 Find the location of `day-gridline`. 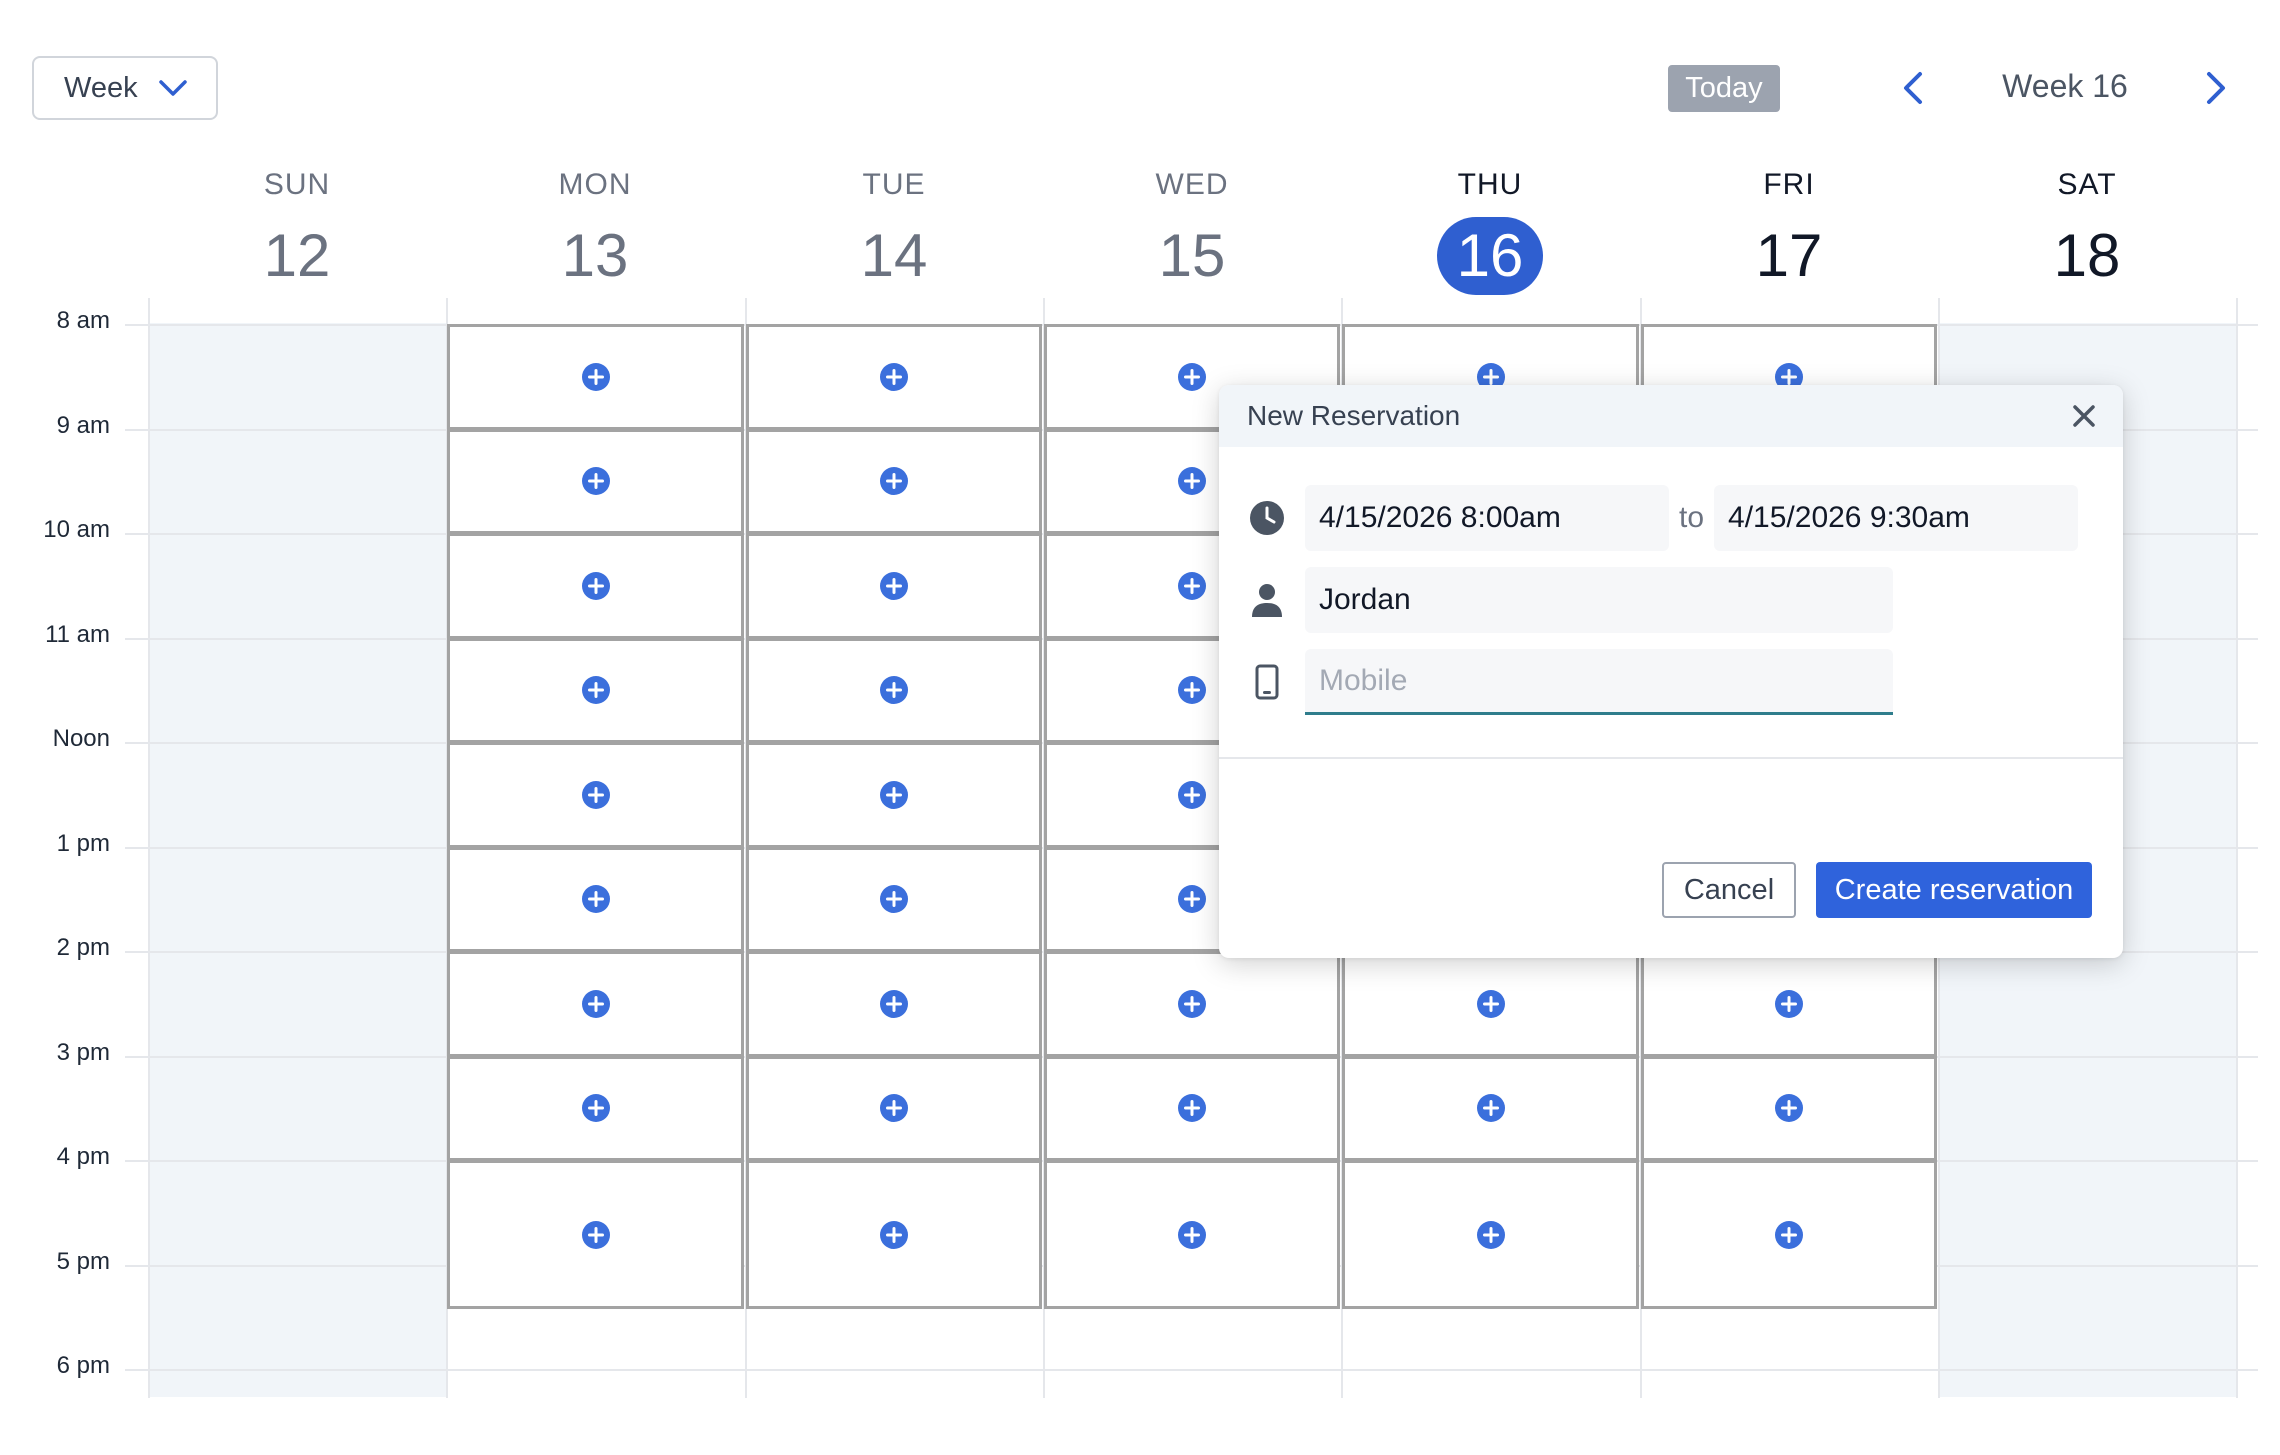

day-gridline is located at coordinates (149, 848).